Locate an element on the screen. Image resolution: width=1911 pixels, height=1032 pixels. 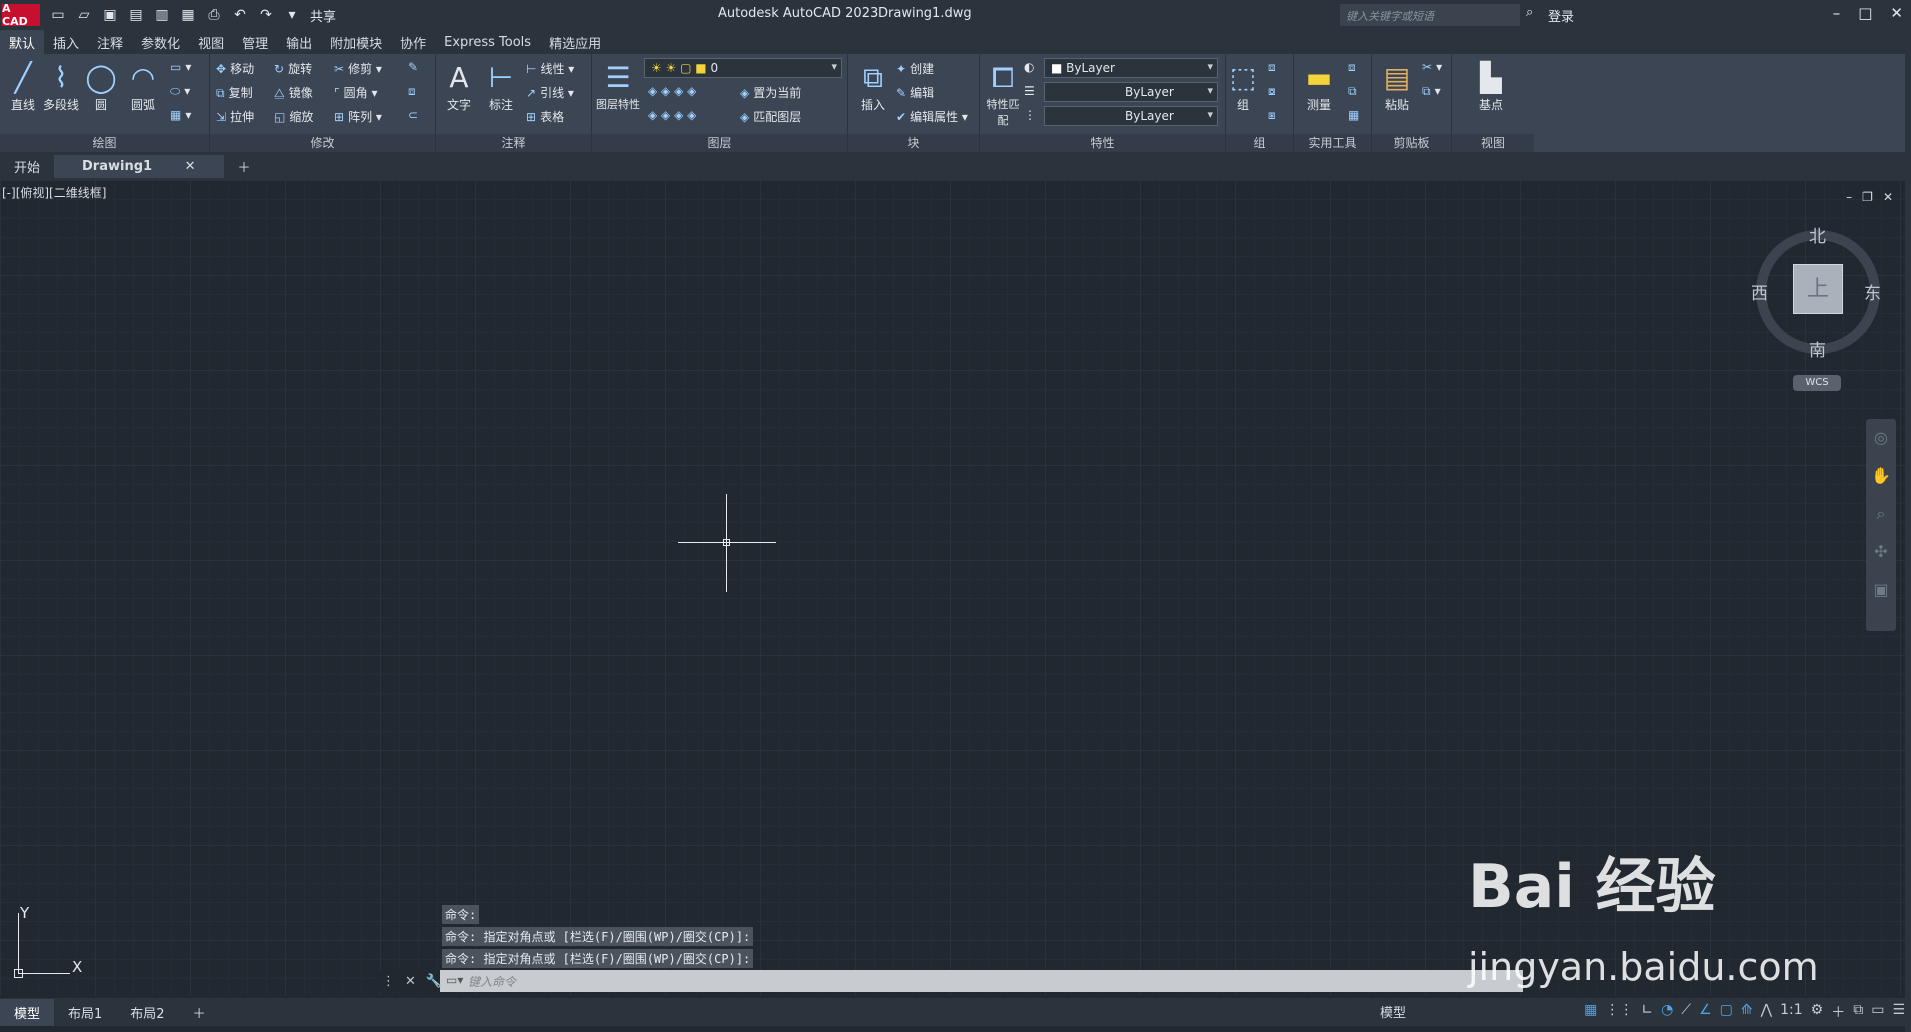
trim-button: ✂ 修剪 ▾ is located at coordinates (358, 68).